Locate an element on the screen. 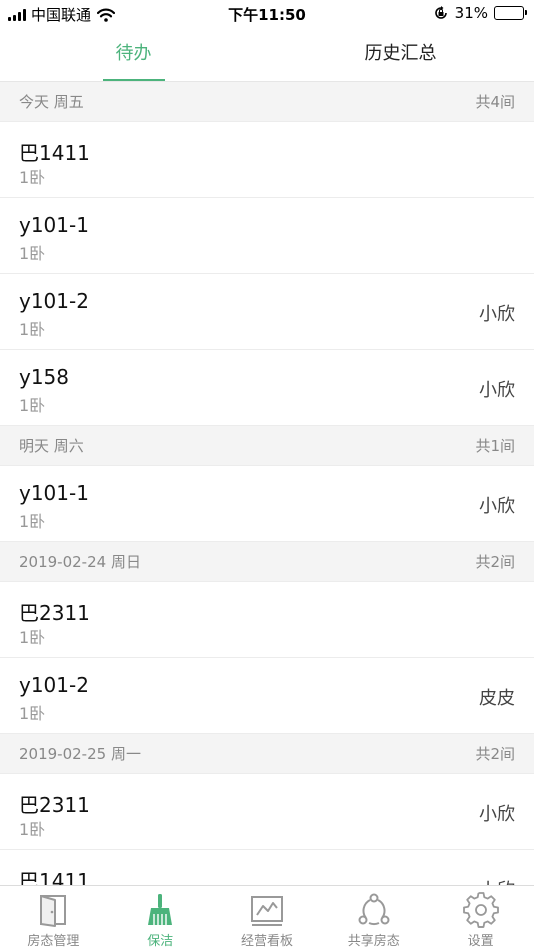 This screenshot has width=534, height=950. broom-icon is located at coordinates (160, 909).